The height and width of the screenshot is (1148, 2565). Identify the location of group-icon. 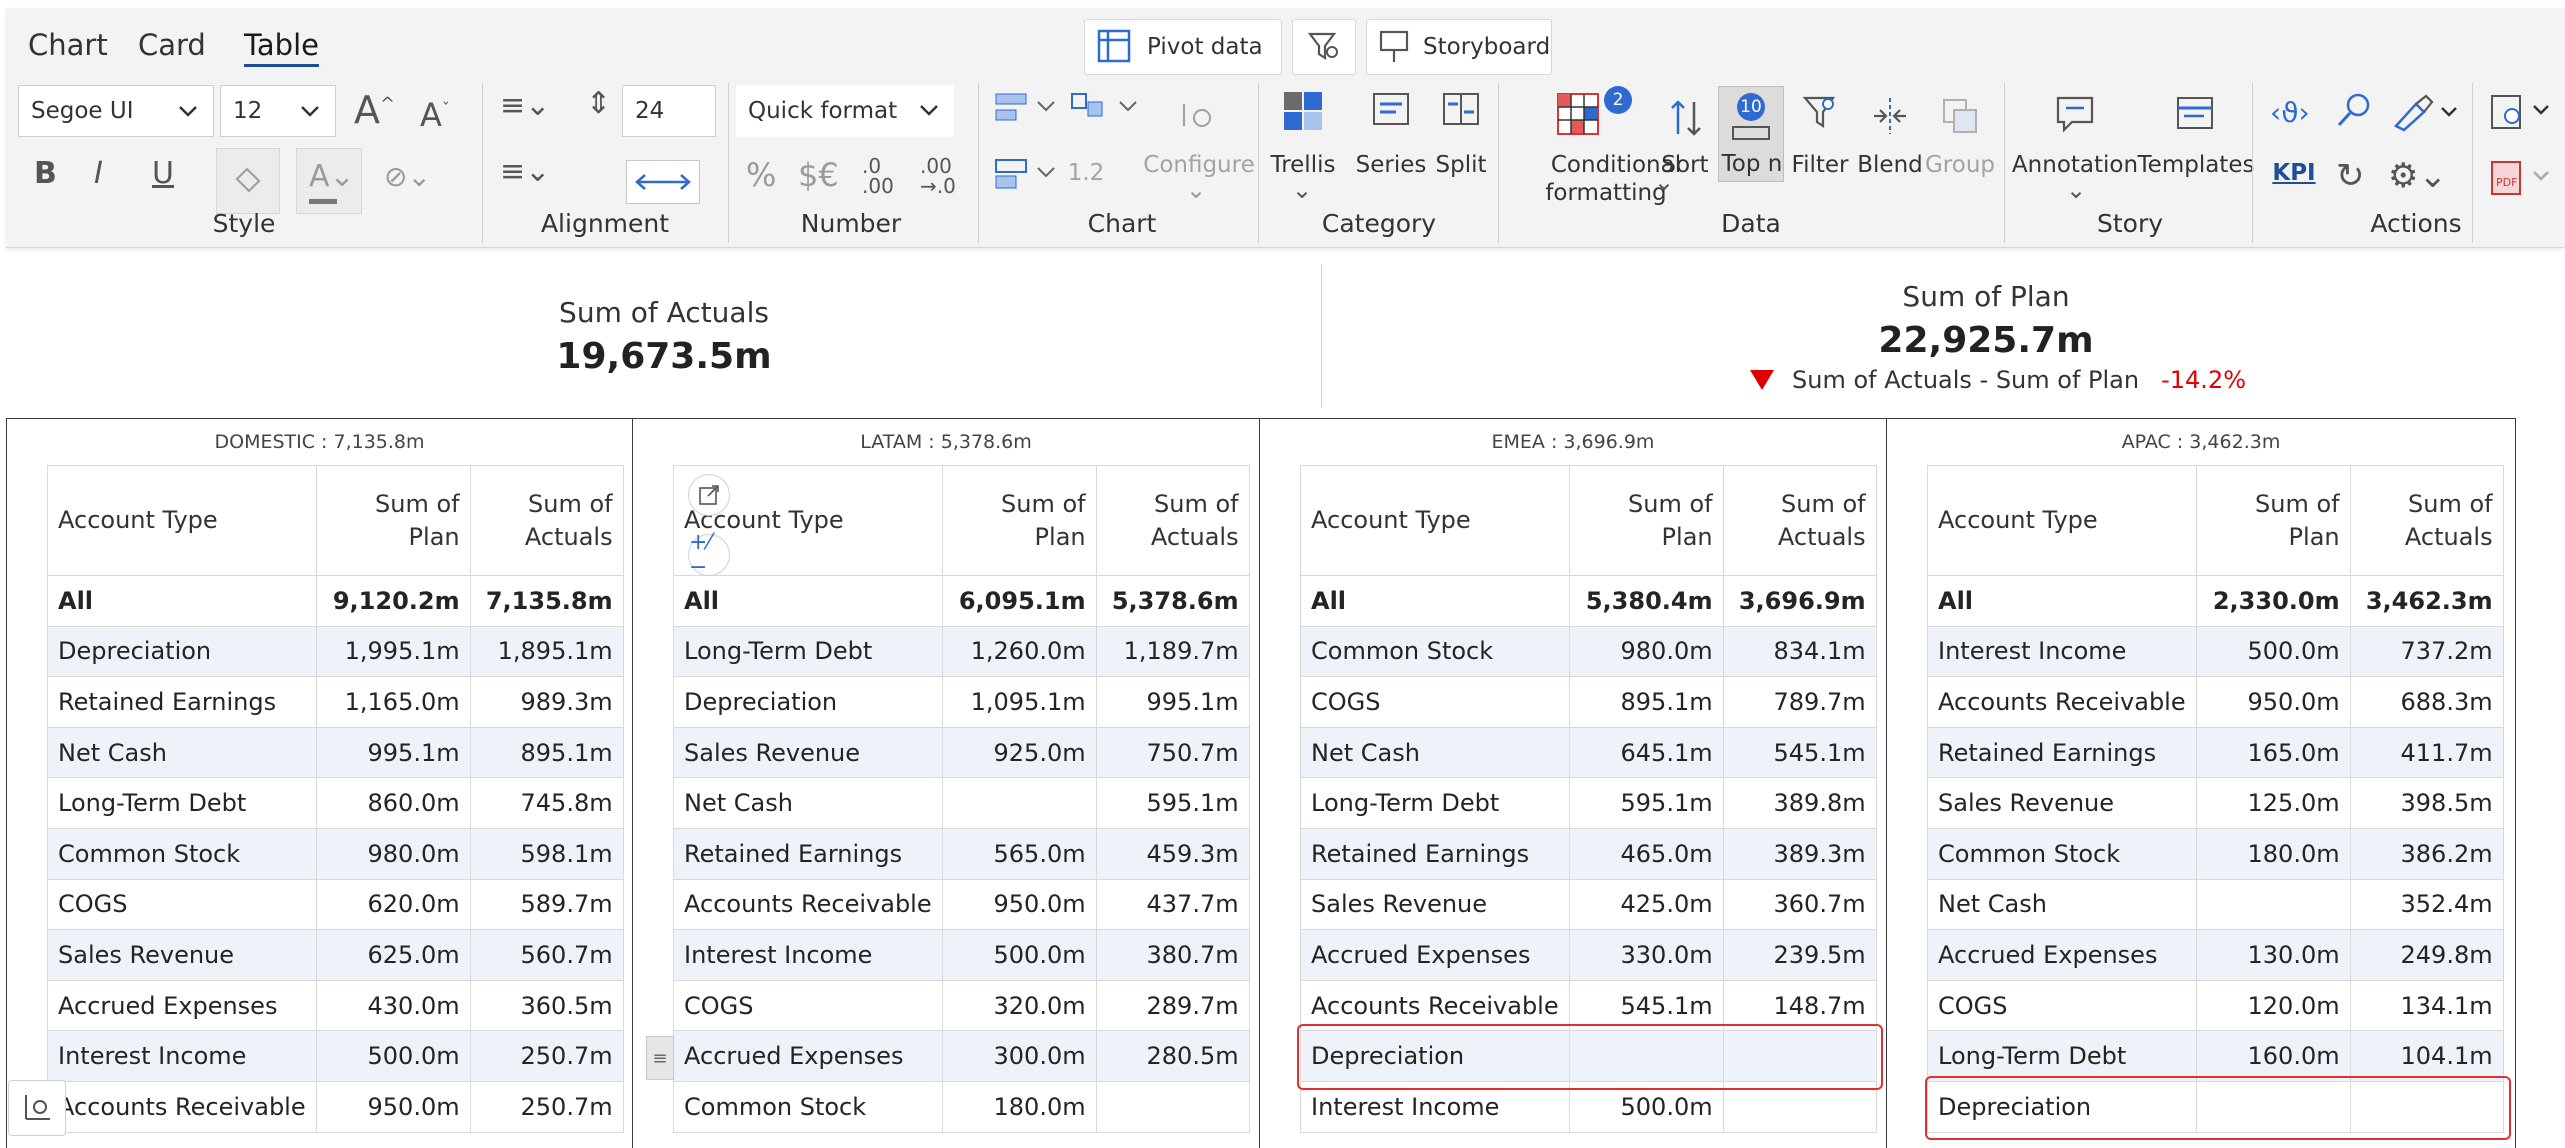
(1960, 116).